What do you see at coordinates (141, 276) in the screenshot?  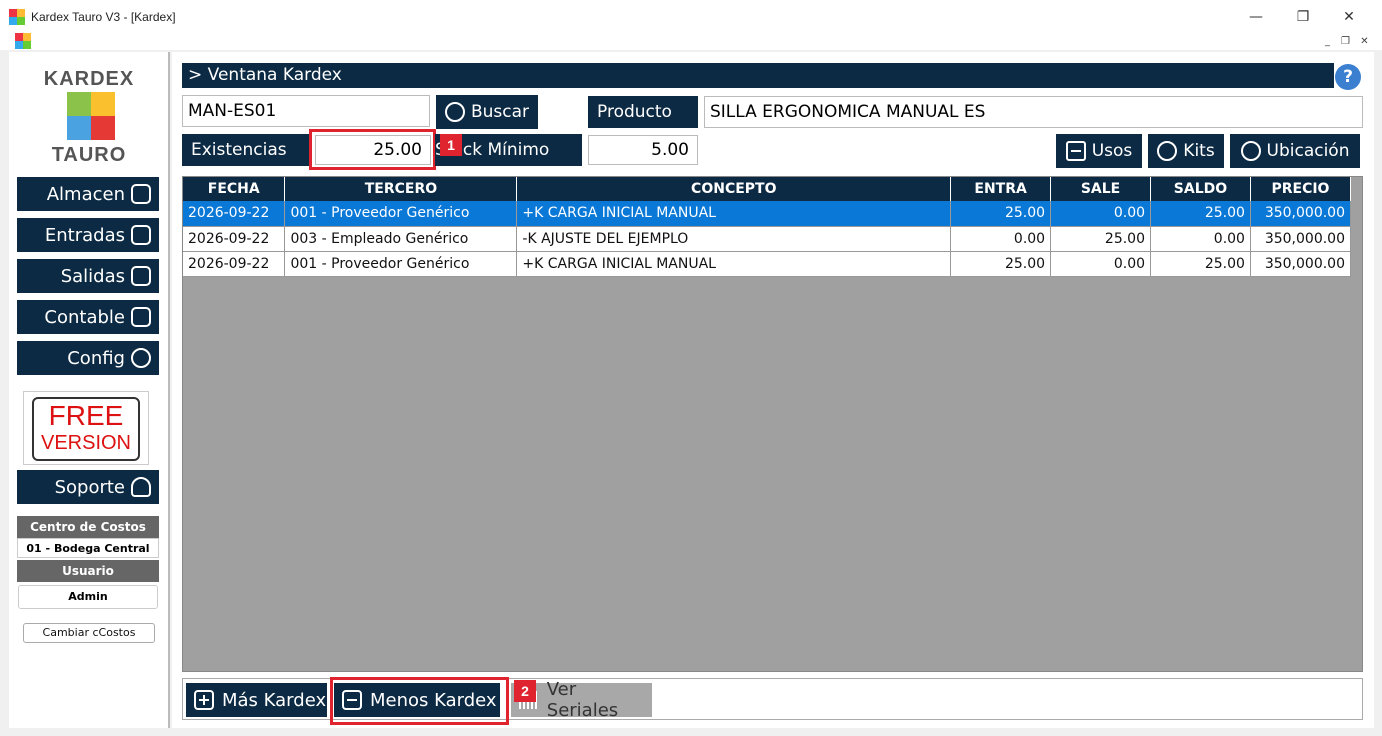 I see `inbox-out-icon` at bounding box center [141, 276].